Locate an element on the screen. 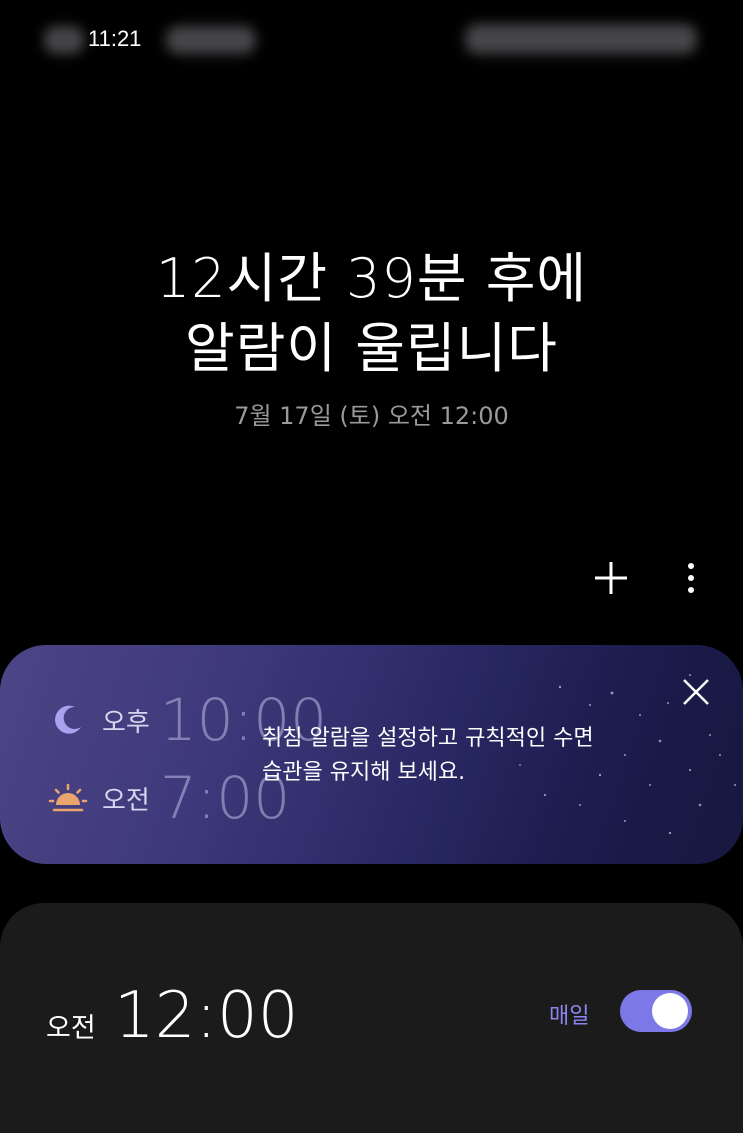 The image size is (743, 1133). dismiss-bedtime-card-button is located at coordinates (696, 692).